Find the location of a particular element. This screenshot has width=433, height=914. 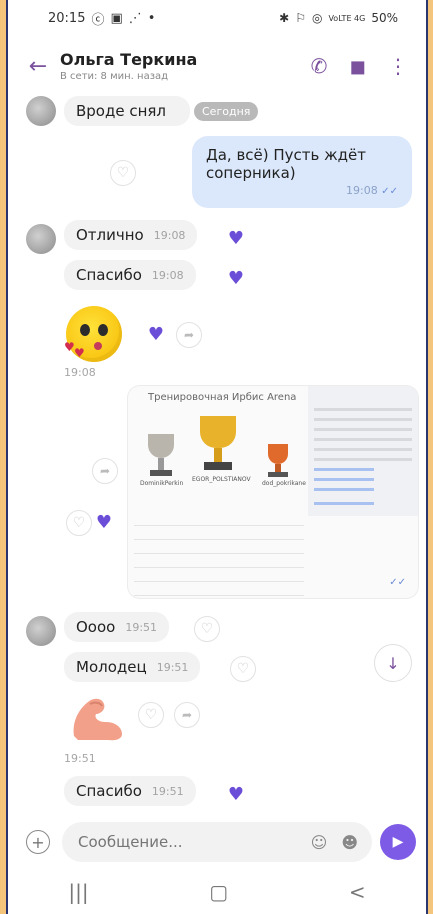

back-arrow-icon: ← is located at coordinates (38, 66).